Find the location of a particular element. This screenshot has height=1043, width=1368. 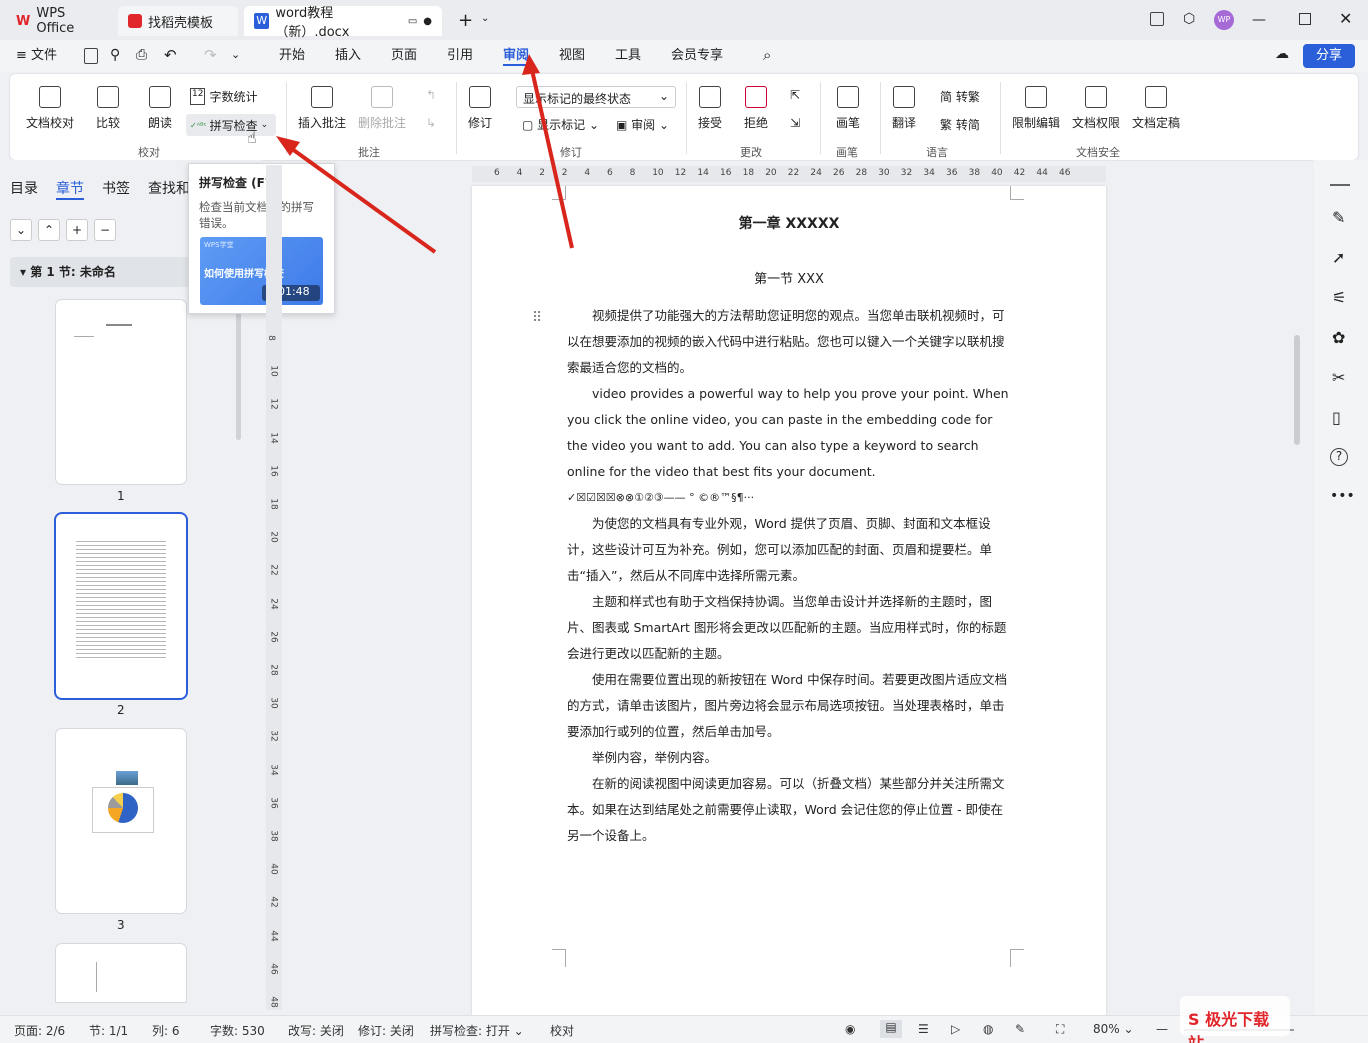

status-word-count: 字数: 530 is located at coordinates (237, 1030).